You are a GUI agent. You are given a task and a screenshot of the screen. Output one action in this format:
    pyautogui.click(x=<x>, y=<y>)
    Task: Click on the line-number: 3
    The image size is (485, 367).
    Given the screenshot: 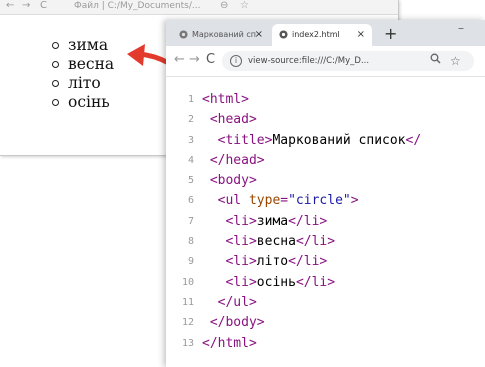 What is the action you would take?
    pyautogui.click(x=190, y=140)
    